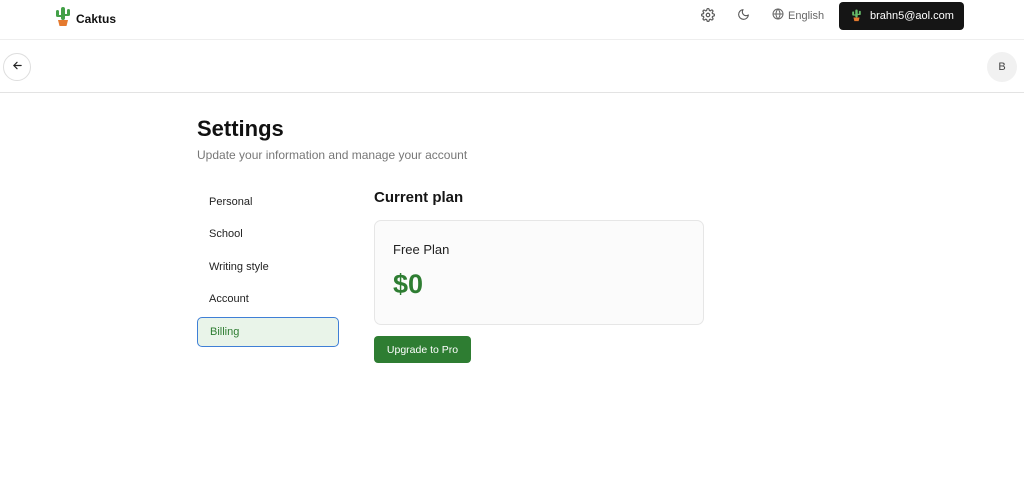 This screenshot has height=484, width=1024. What do you see at coordinates (268, 267) in the screenshot?
I see `sidebar-item-writing-style: Writing style` at bounding box center [268, 267].